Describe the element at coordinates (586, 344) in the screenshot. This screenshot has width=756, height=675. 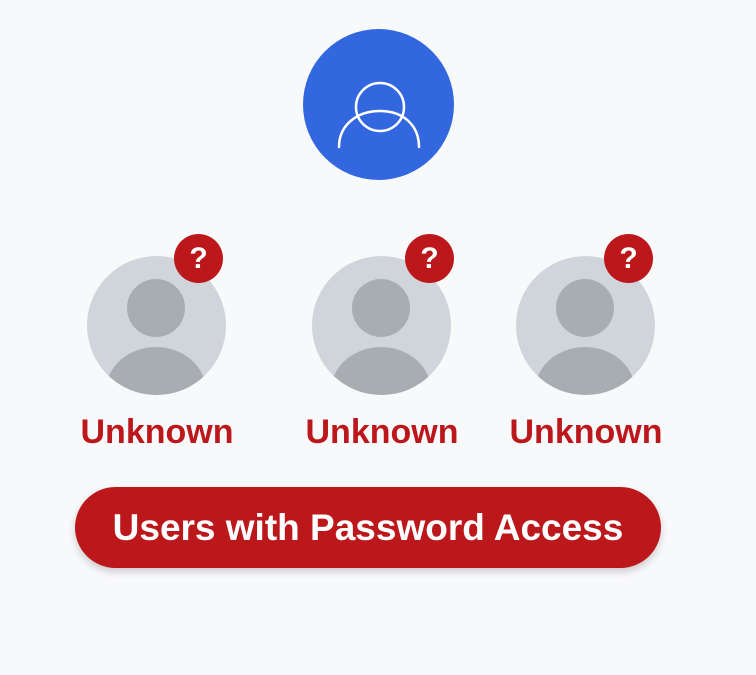
I see `unknown-user-3: ? Unknown` at that location.